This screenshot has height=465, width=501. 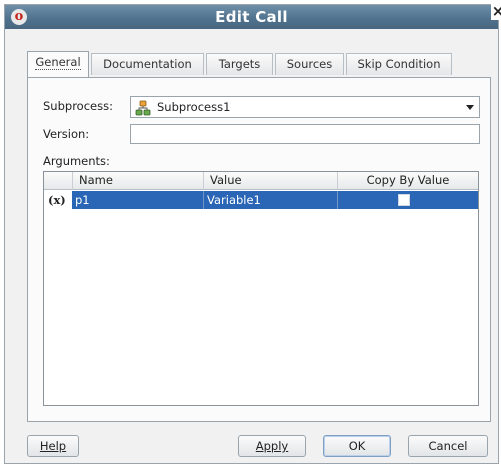 I want to click on tab-targets: Targets, so click(x=239, y=64).